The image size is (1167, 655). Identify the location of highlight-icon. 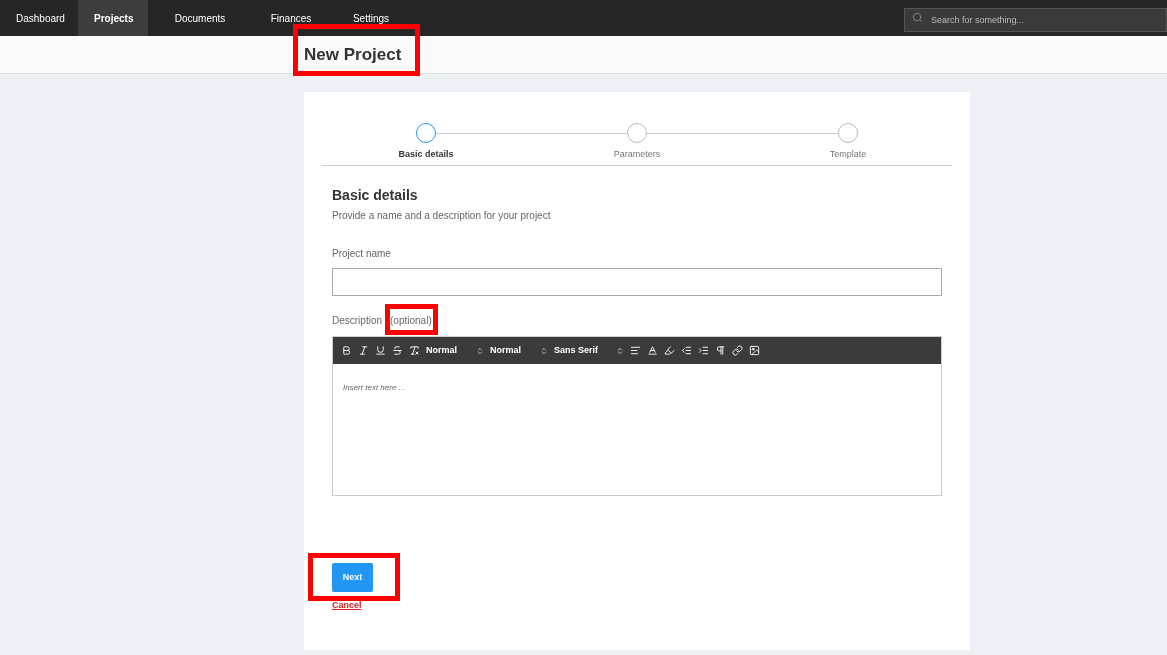
(669, 350).